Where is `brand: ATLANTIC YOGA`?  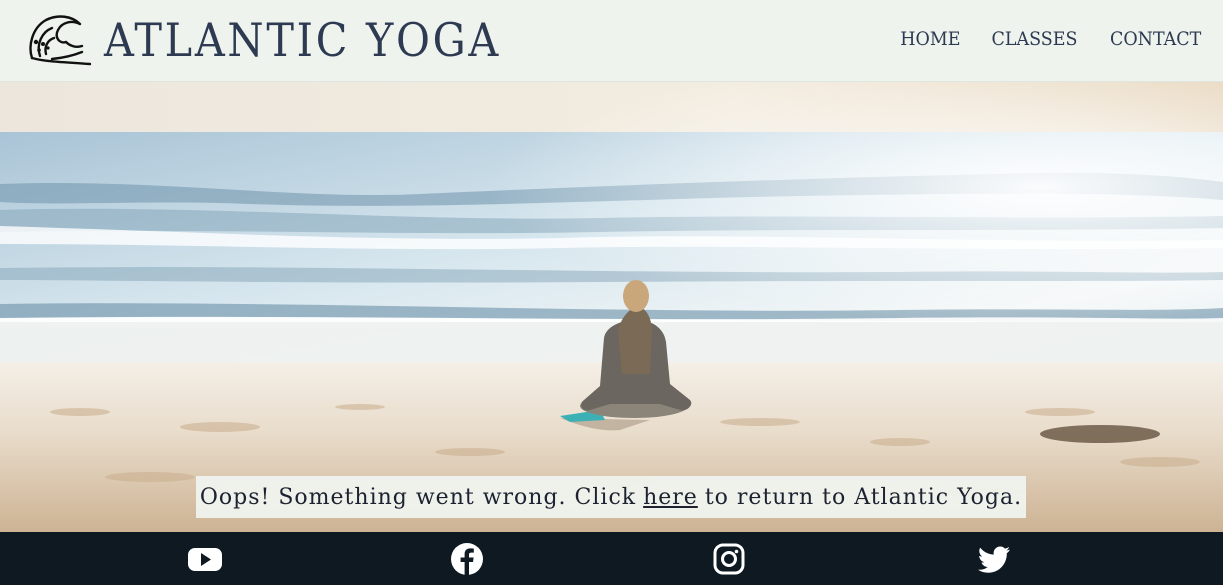
brand: ATLANTIC YOGA is located at coordinates (285, 40).